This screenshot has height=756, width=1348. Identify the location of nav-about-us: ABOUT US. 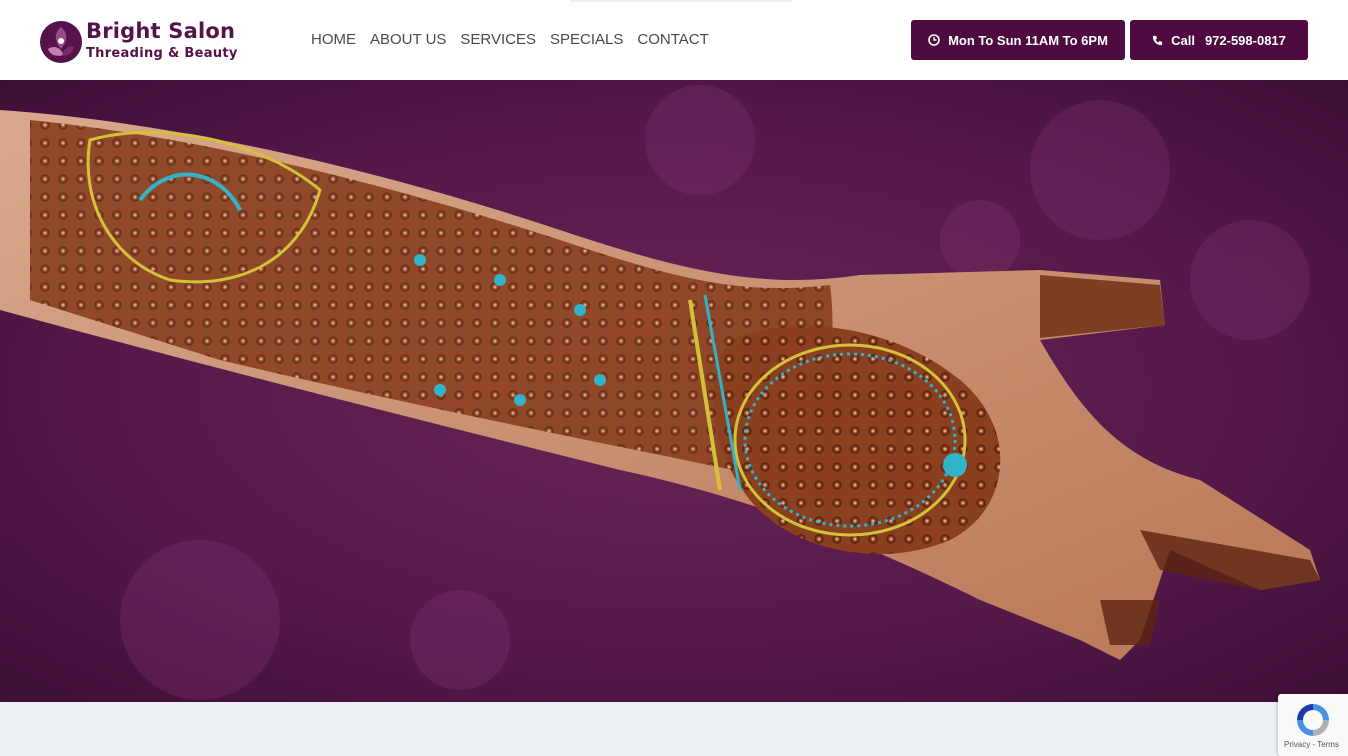
(408, 39).